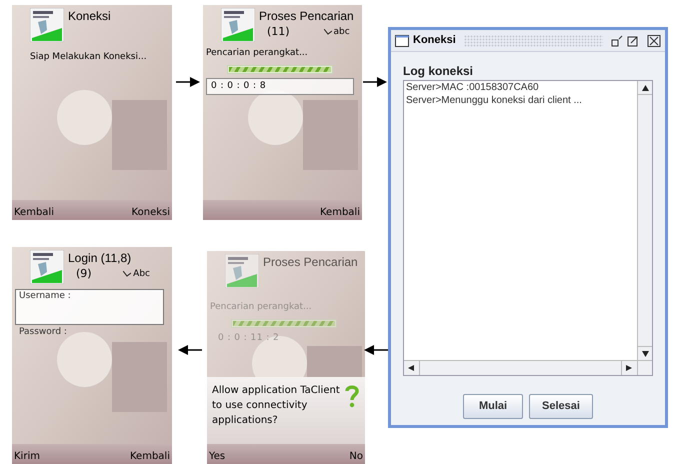  What do you see at coordinates (411, 368) in the screenshot?
I see `scroll-left-icon` at bounding box center [411, 368].